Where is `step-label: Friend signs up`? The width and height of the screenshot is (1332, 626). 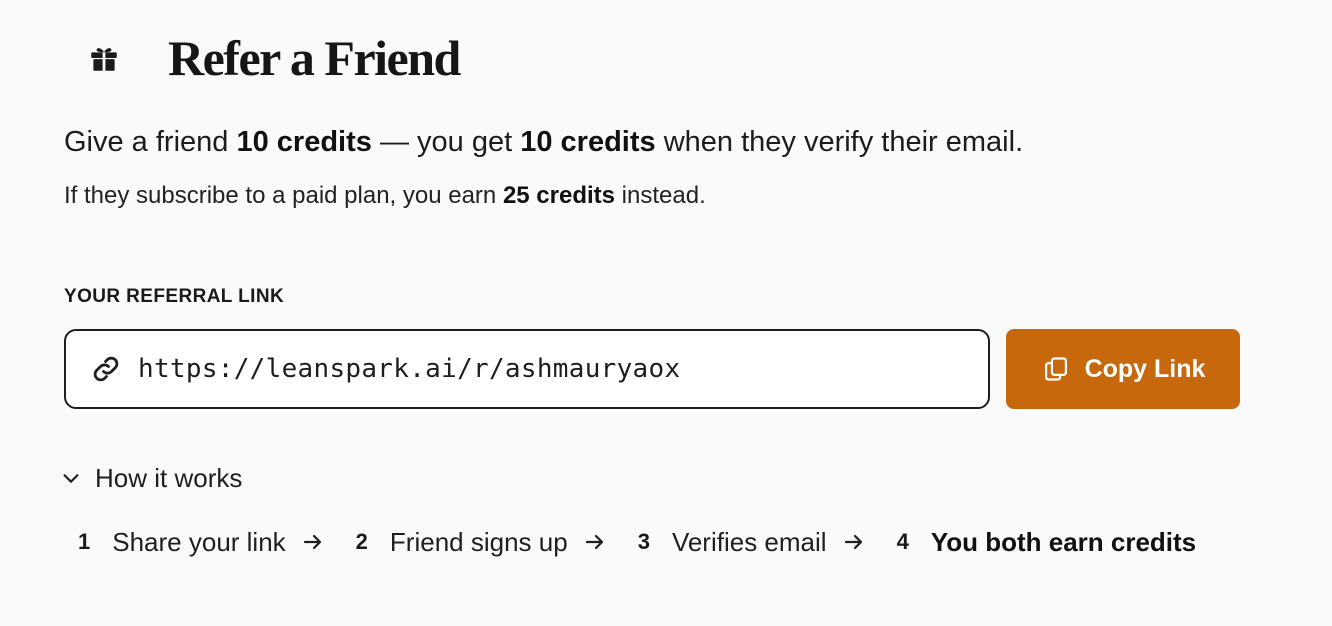
step-label: Friend signs up is located at coordinates (478, 541).